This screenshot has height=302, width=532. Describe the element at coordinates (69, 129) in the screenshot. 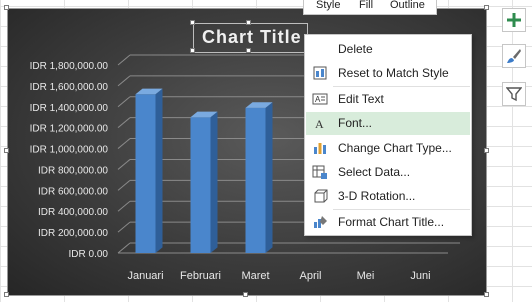

I see `y-tick-label: IDR 1,200,000.00` at that location.